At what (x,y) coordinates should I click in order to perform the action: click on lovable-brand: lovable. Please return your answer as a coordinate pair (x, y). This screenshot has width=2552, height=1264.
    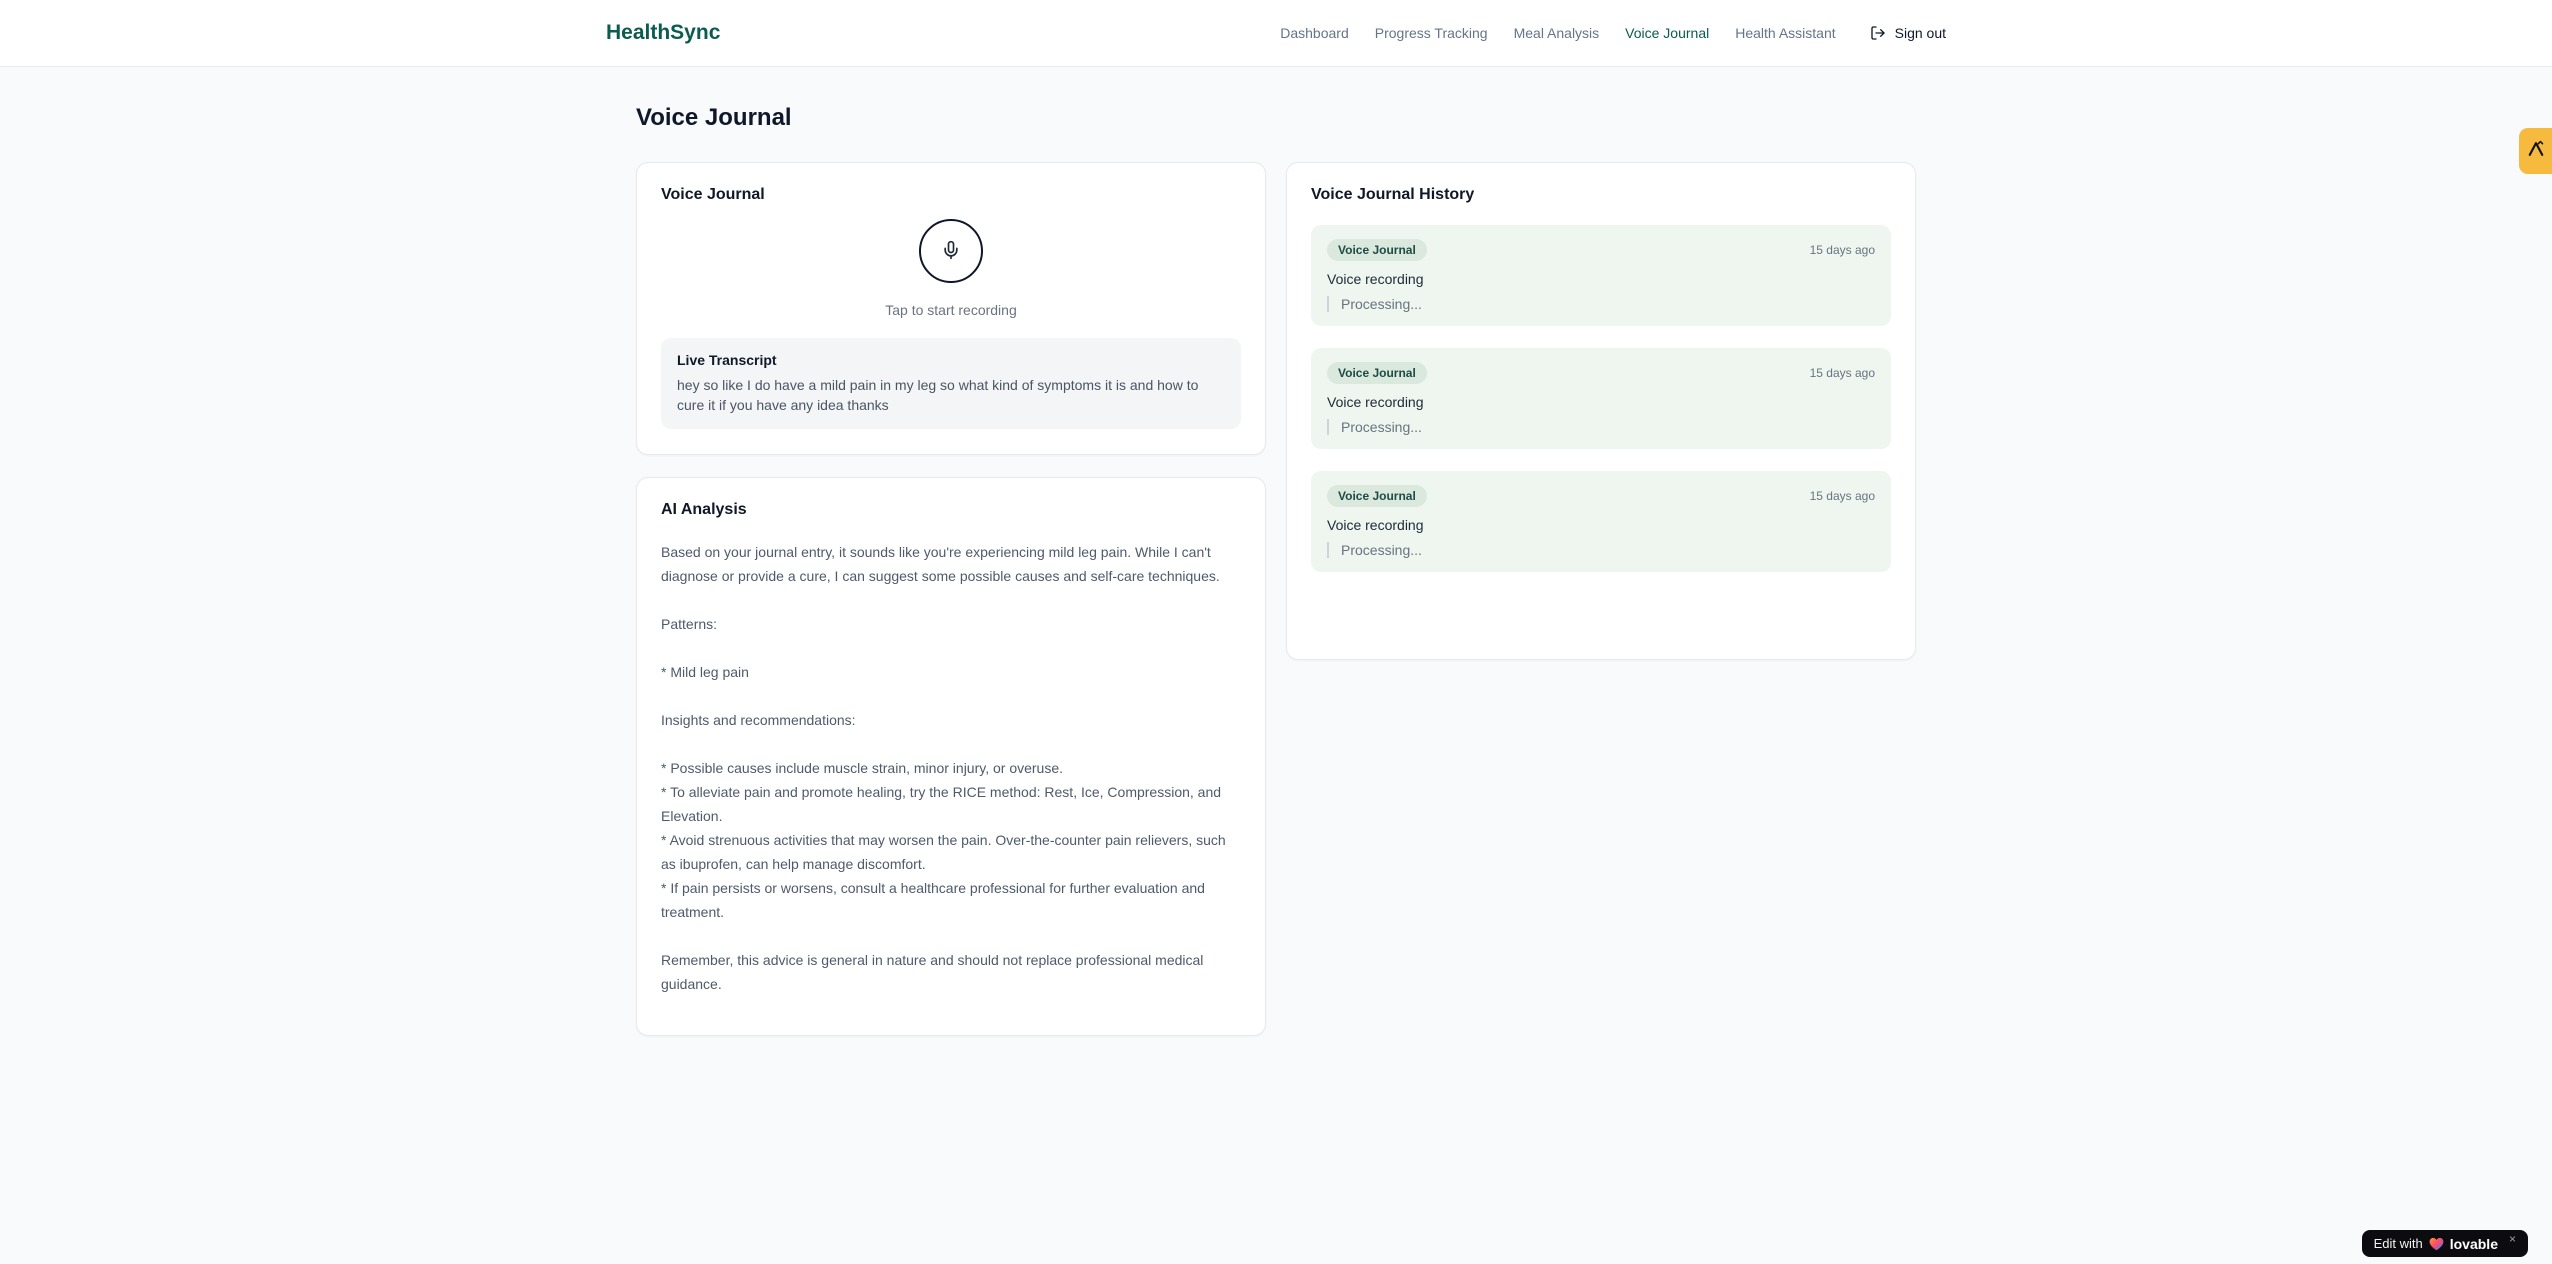
    Looking at the image, I should click on (2473, 1243).